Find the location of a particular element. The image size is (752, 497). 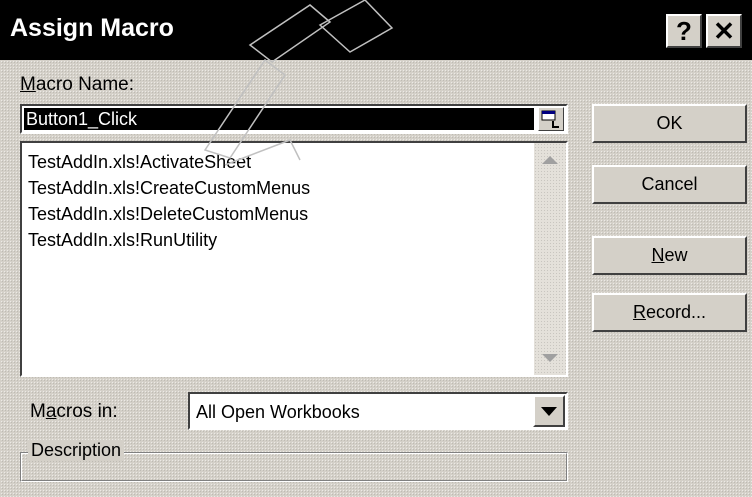

ok-button: OK is located at coordinates (669, 123).